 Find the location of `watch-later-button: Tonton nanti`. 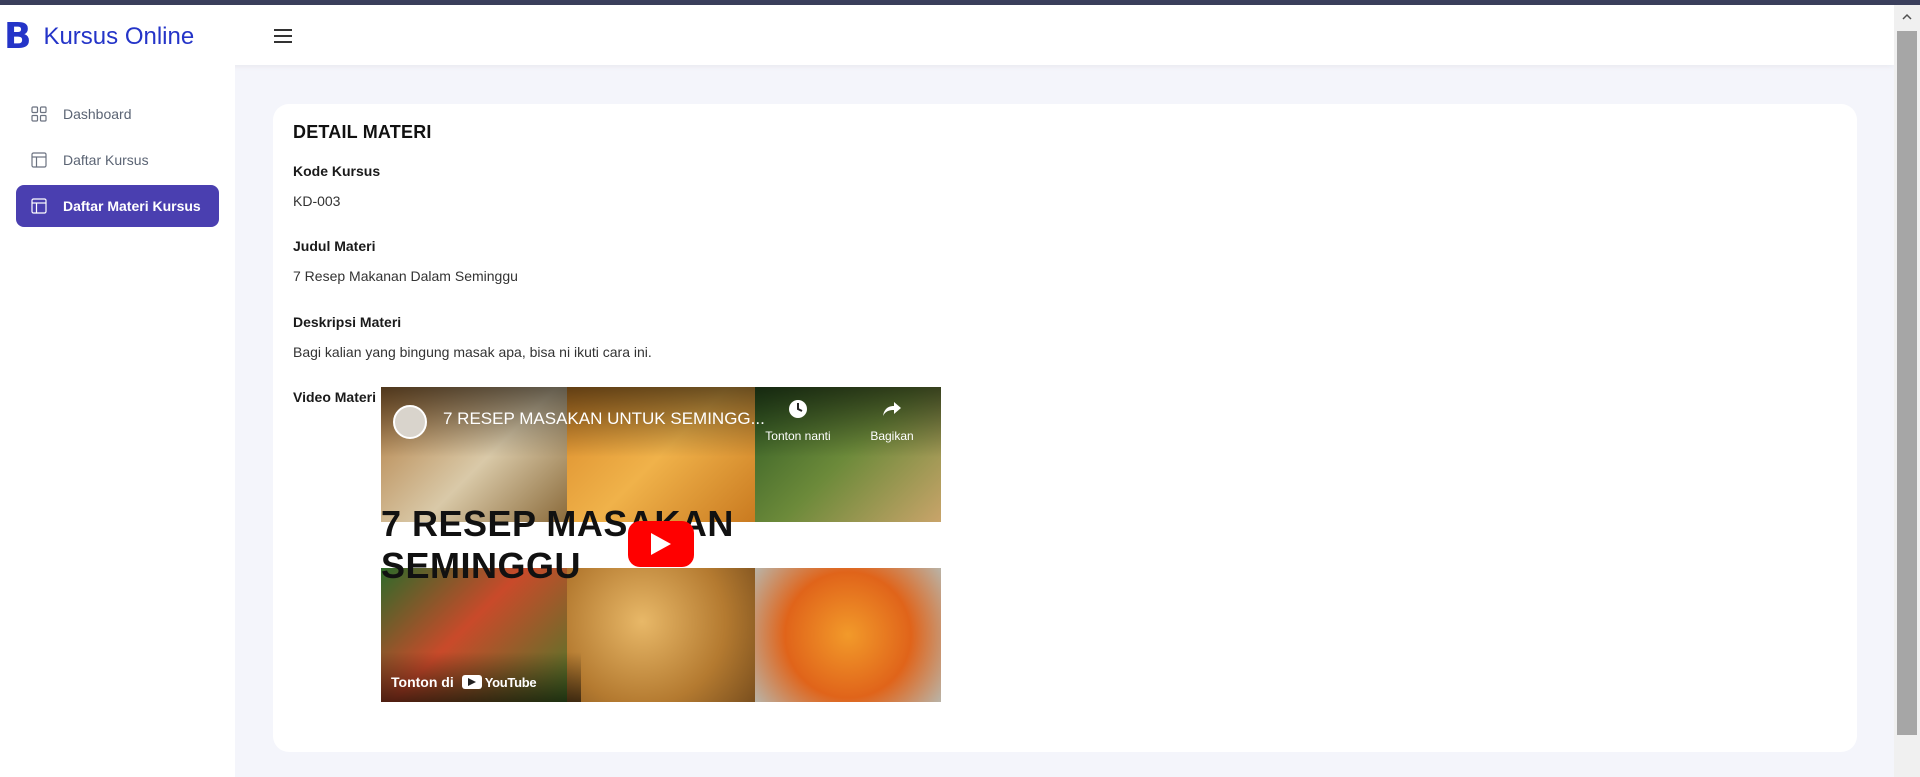

watch-later-button: Tonton nanti is located at coordinates (798, 421).